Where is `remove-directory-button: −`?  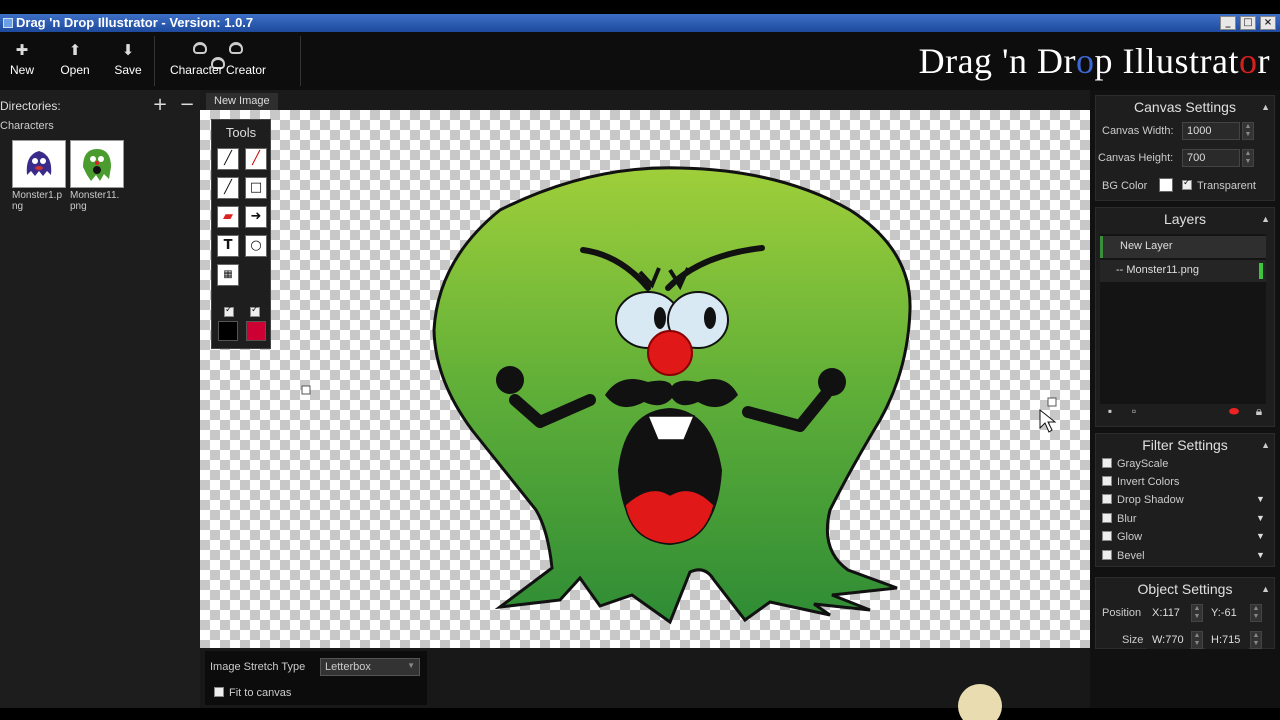
remove-directory-button: − is located at coordinates (187, 106).